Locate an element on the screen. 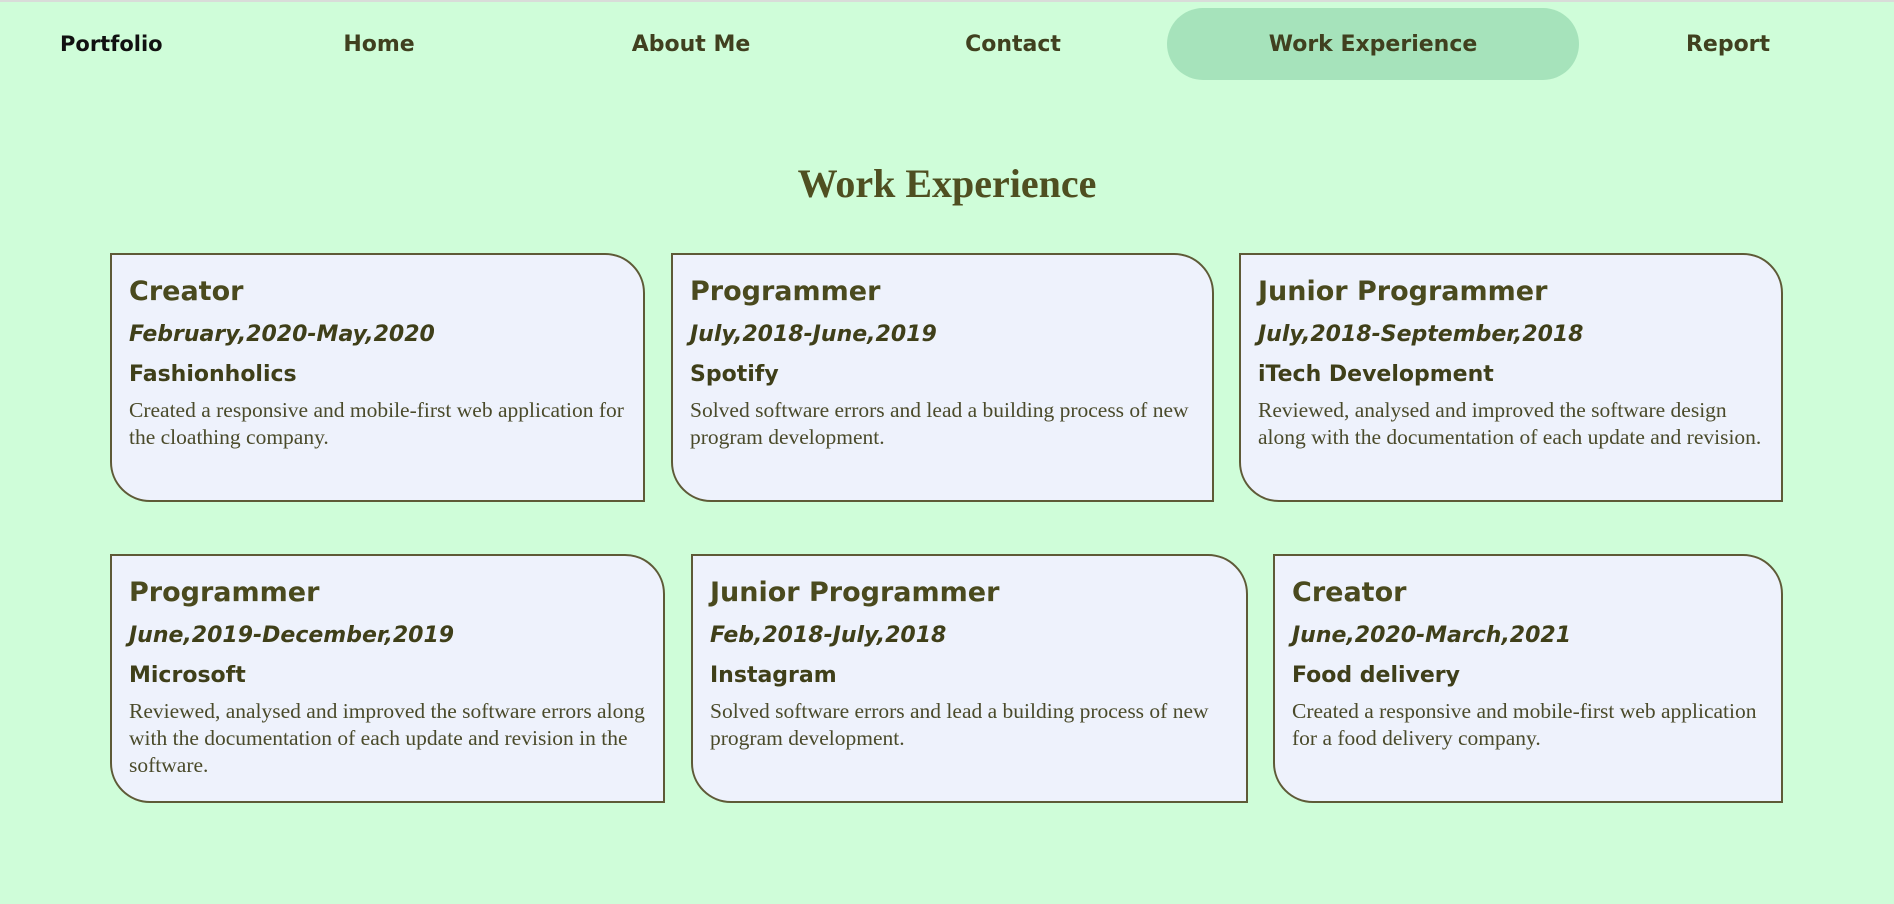 This screenshot has width=1894, height=904. card-dates: June,2019-December,2019 is located at coordinates (292, 635).